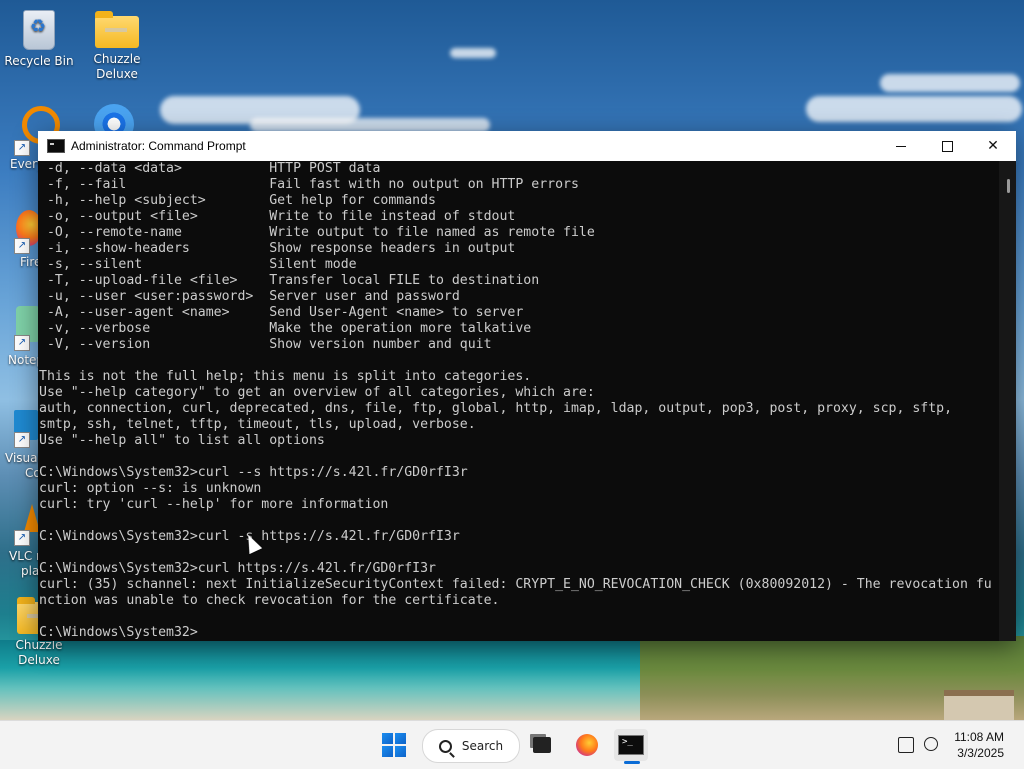  Describe the element at coordinates (979, 706) in the screenshot. I see `house-scenery` at that location.